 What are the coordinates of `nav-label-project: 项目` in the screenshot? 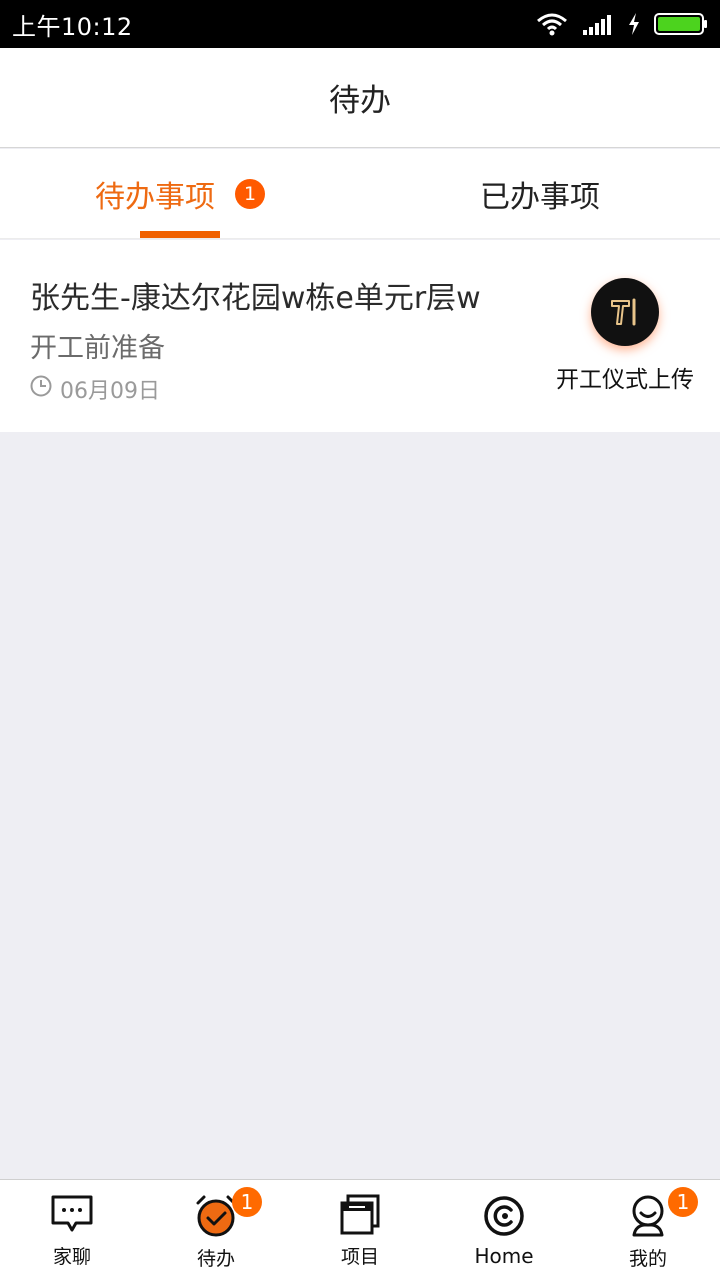 It's located at (359, 1257).